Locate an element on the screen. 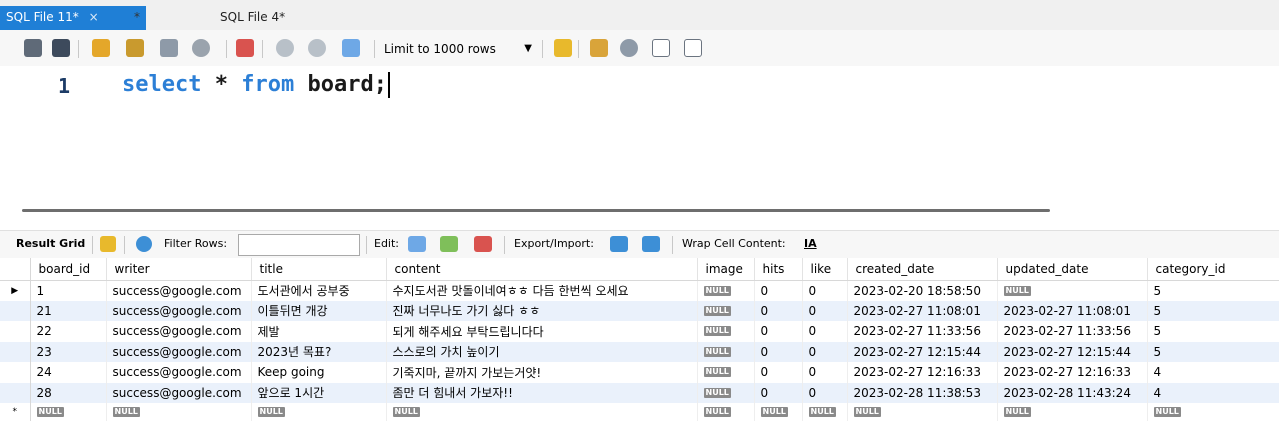  column-header: content is located at coordinates (542, 269).